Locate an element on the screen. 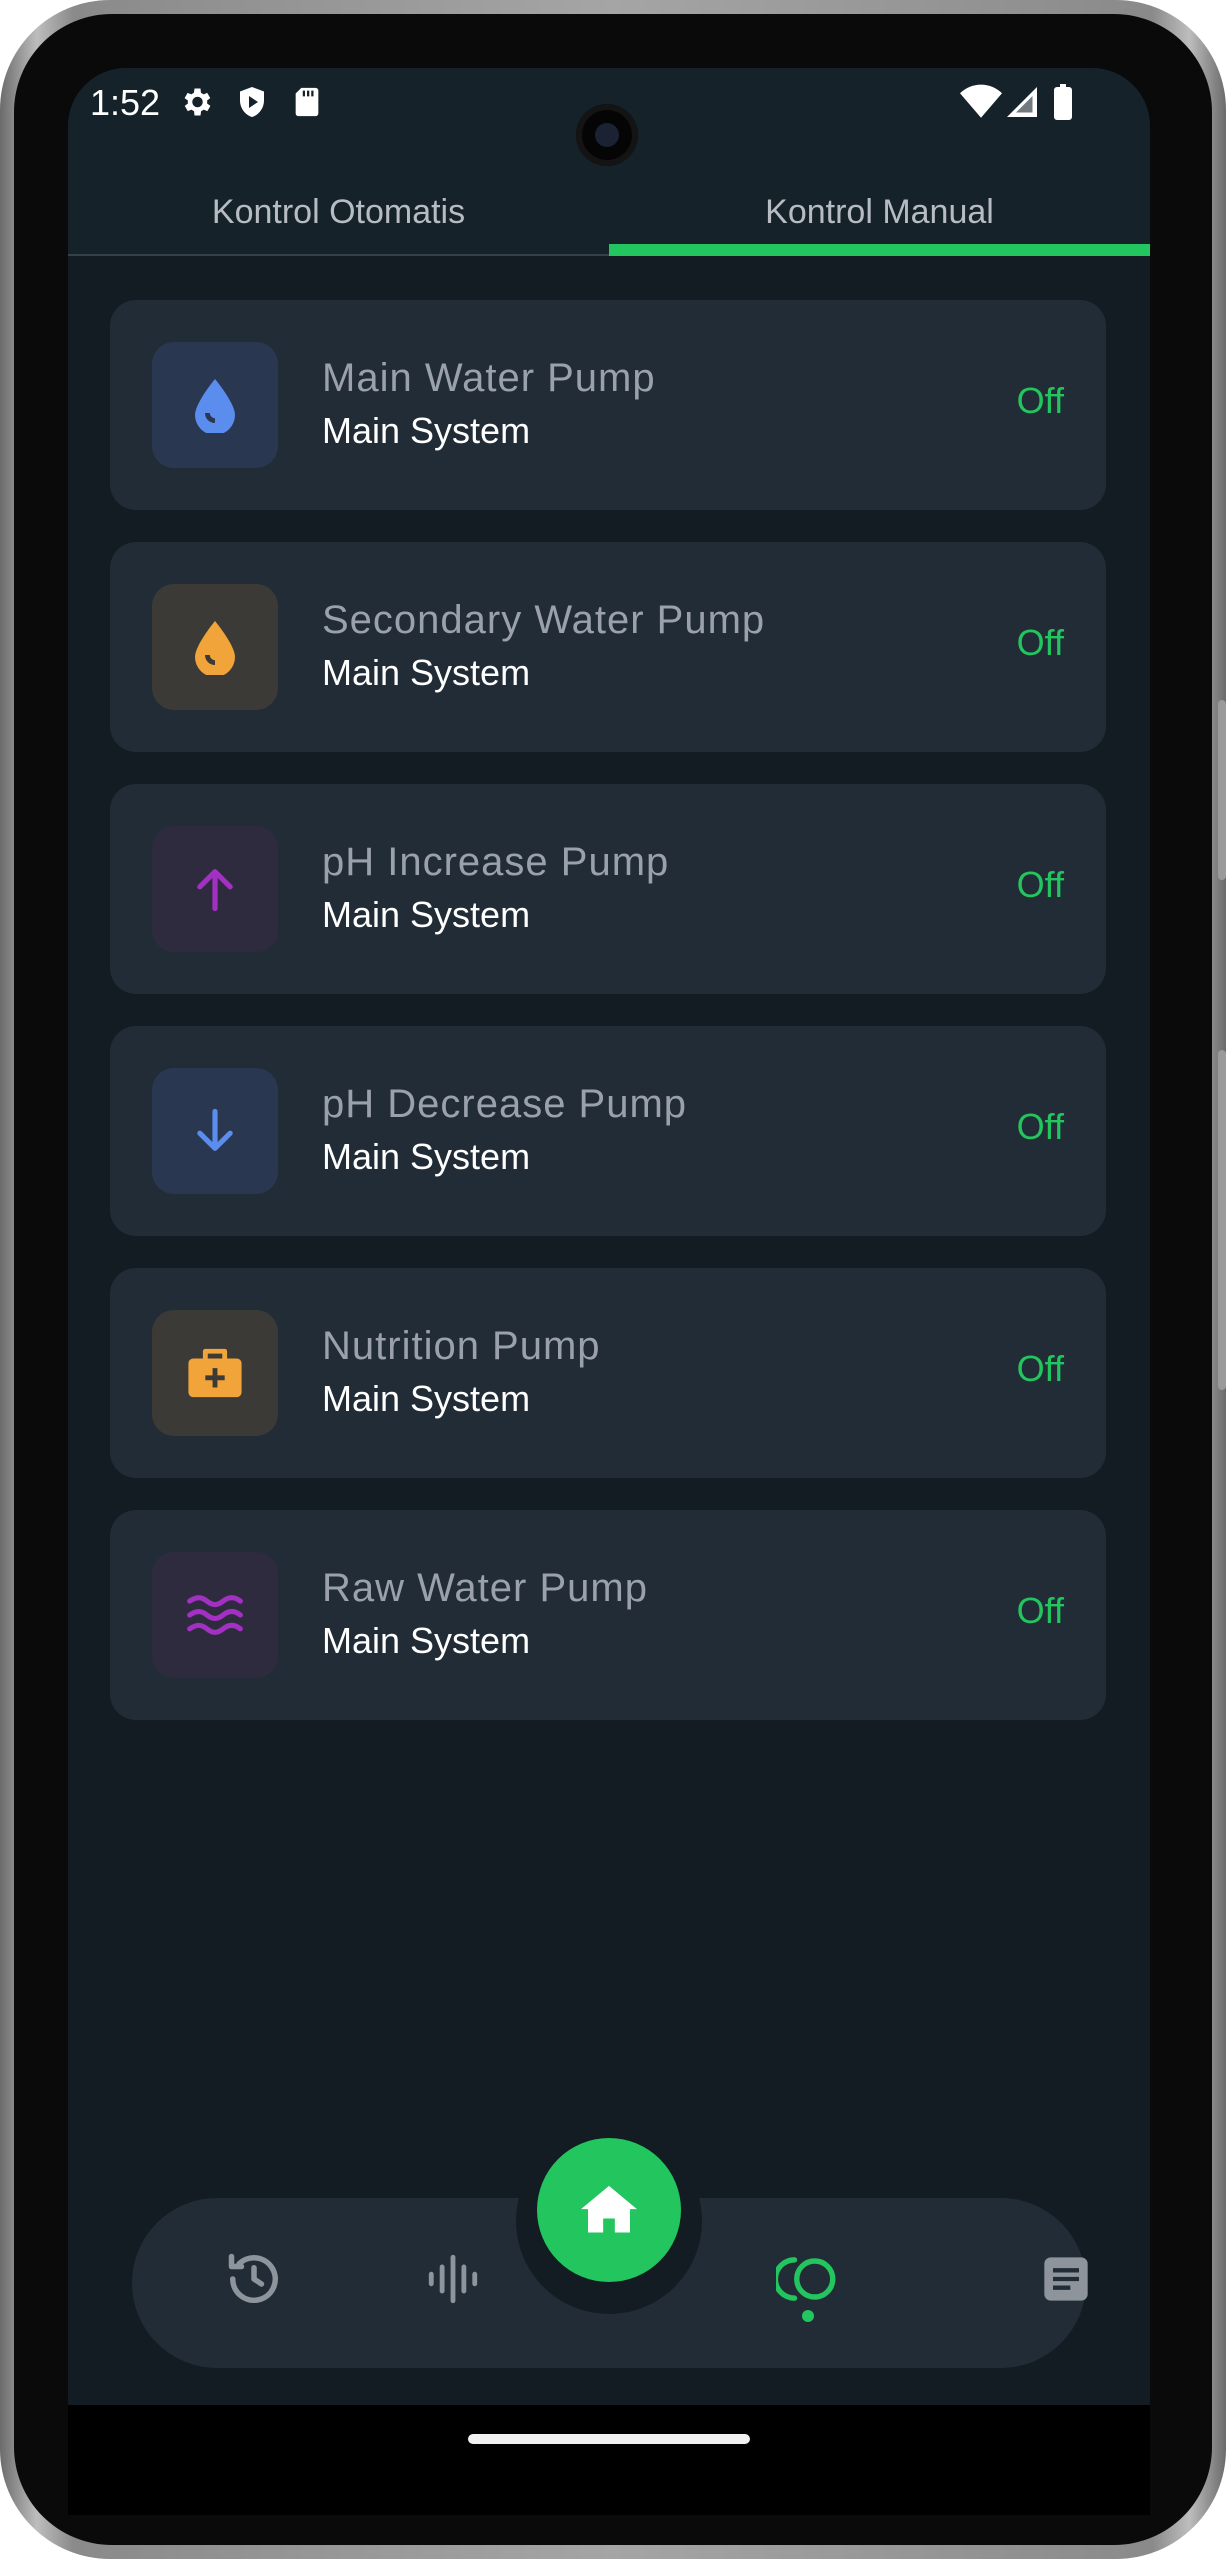 The width and height of the screenshot is (1226, 2559). arrow-up-icon is located at coordinates (215, 889).